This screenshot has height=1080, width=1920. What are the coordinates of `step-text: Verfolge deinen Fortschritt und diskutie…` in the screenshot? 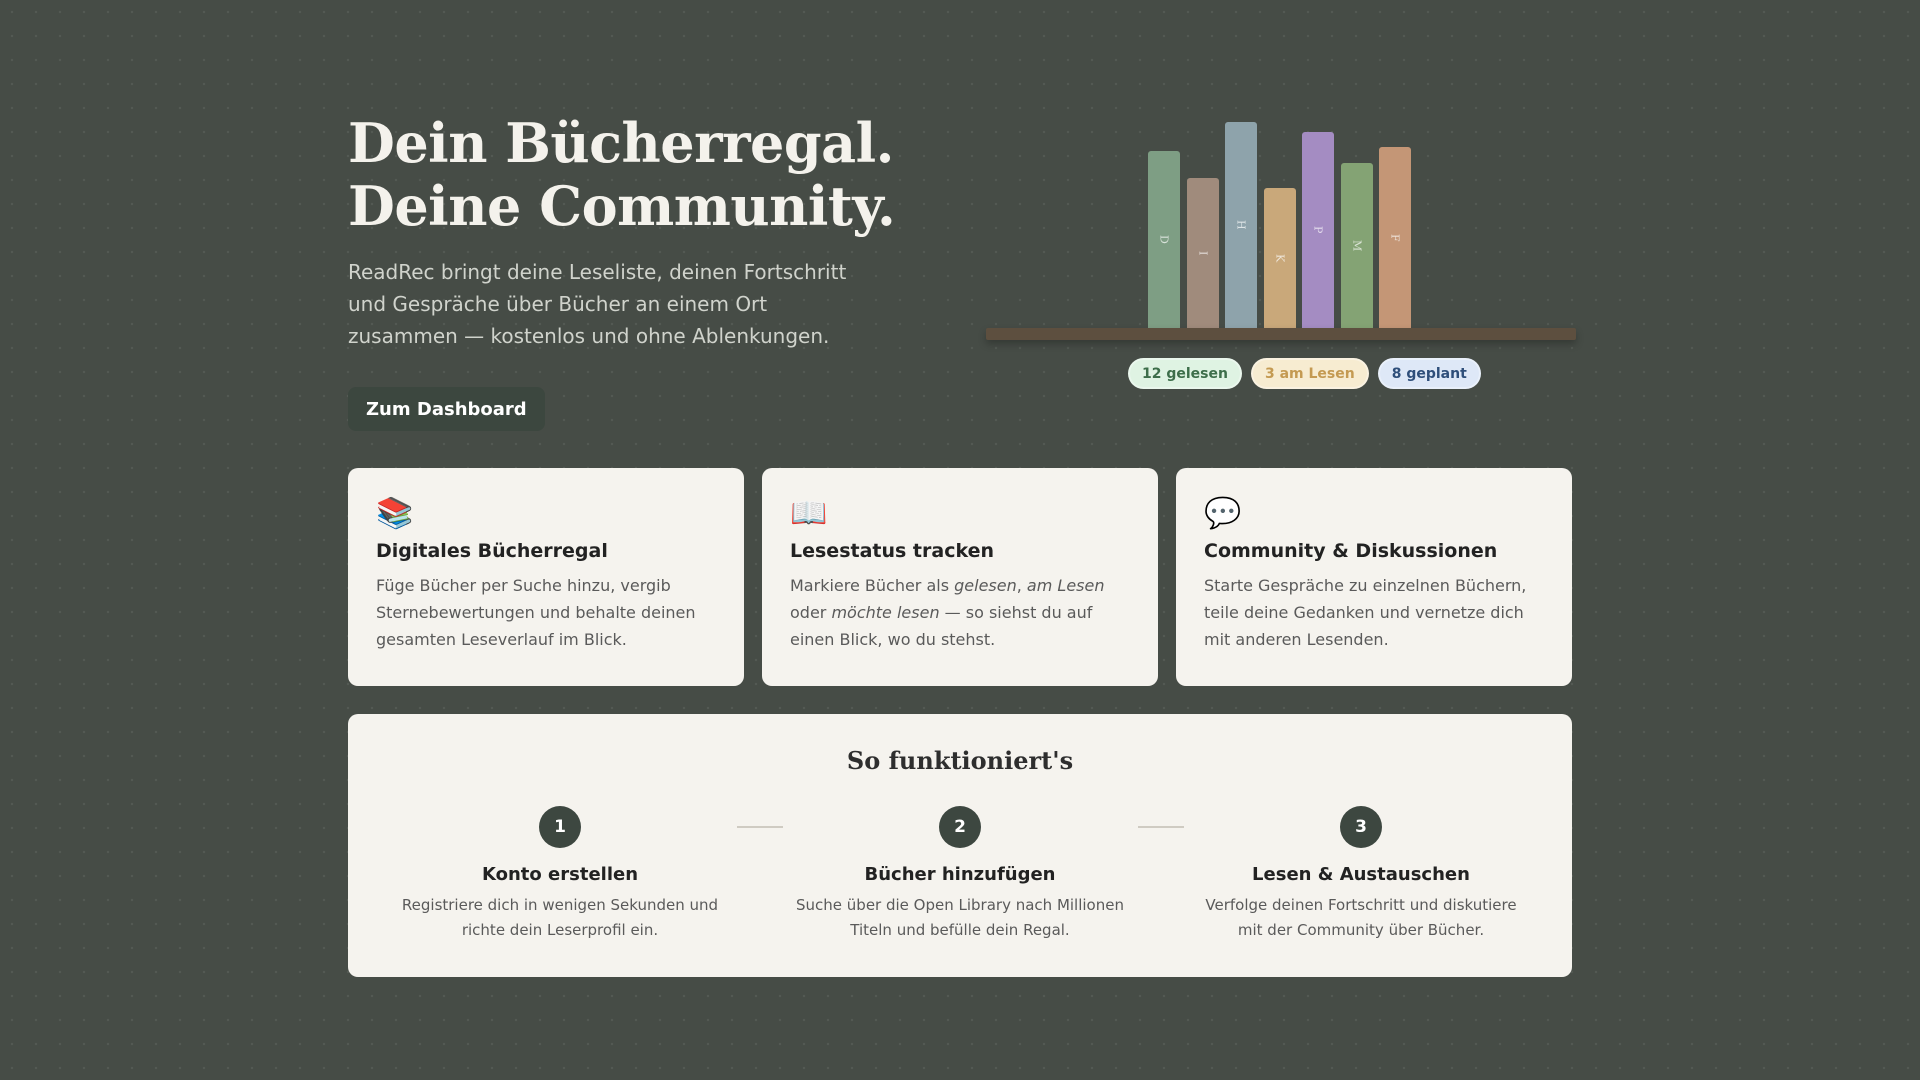 It's located at (1361, 917).